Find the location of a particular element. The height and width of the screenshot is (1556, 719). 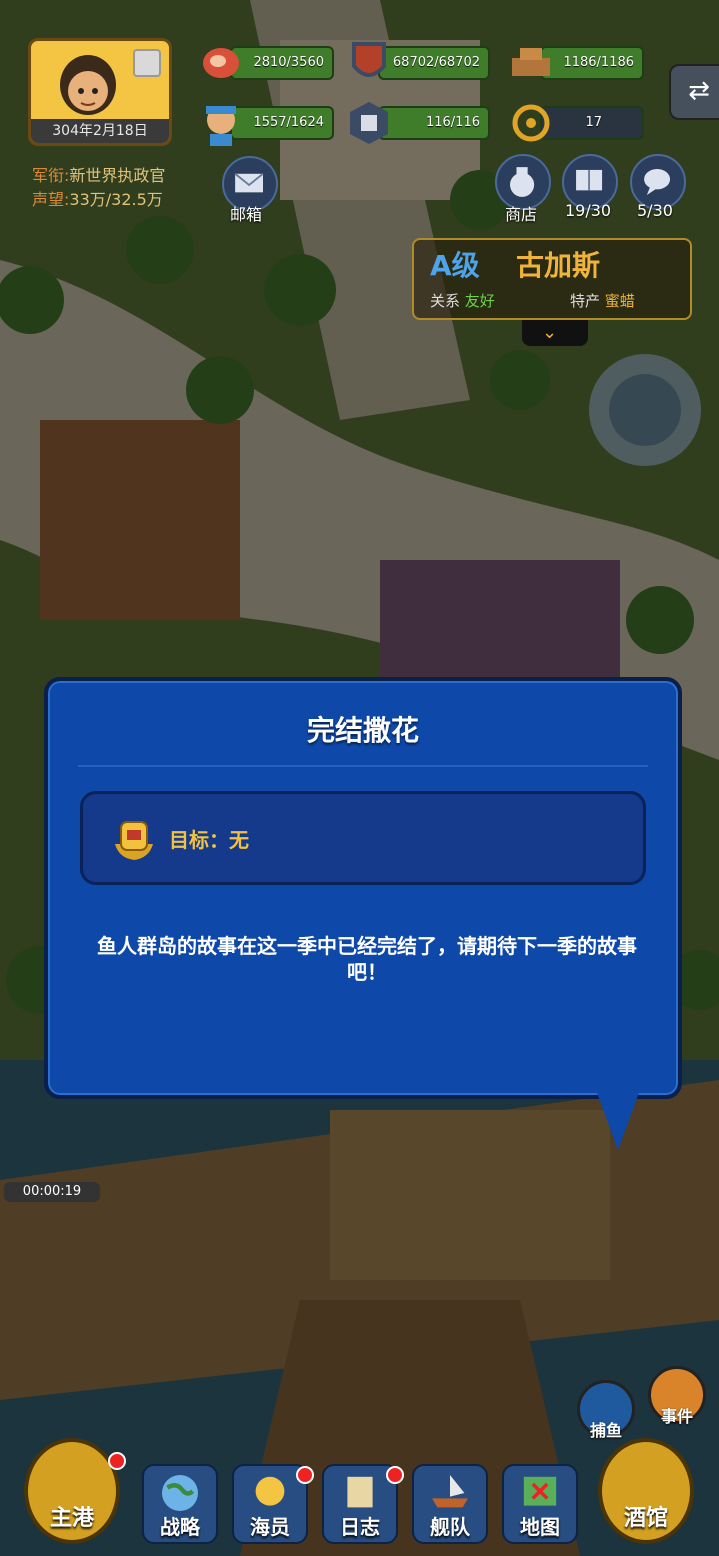

shield-resource: 68702/68702 is located at coordinates (421, 61).